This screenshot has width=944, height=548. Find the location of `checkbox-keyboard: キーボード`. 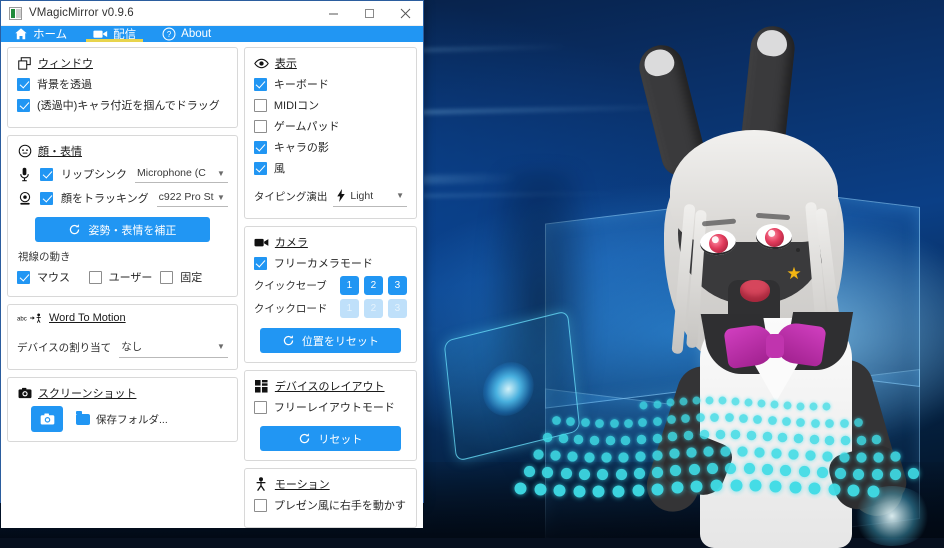

checkbox-keyboard: キーボード is located at coordinates (330, 84).